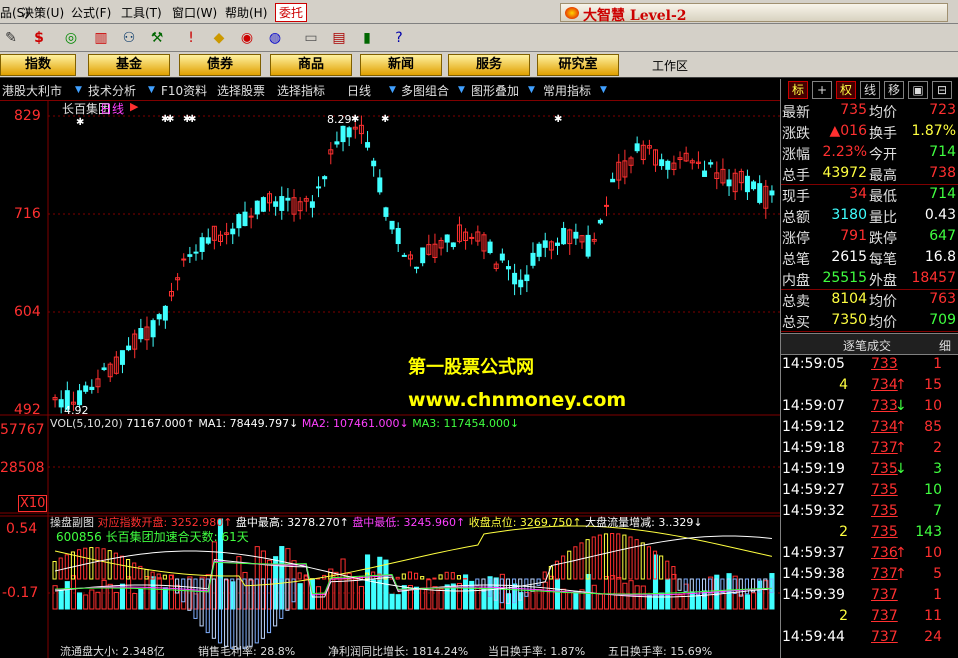  Describe the element at coordinates (141, 12) in the screenshot. I see `menu-item-tools: 工具(T)` at that location.